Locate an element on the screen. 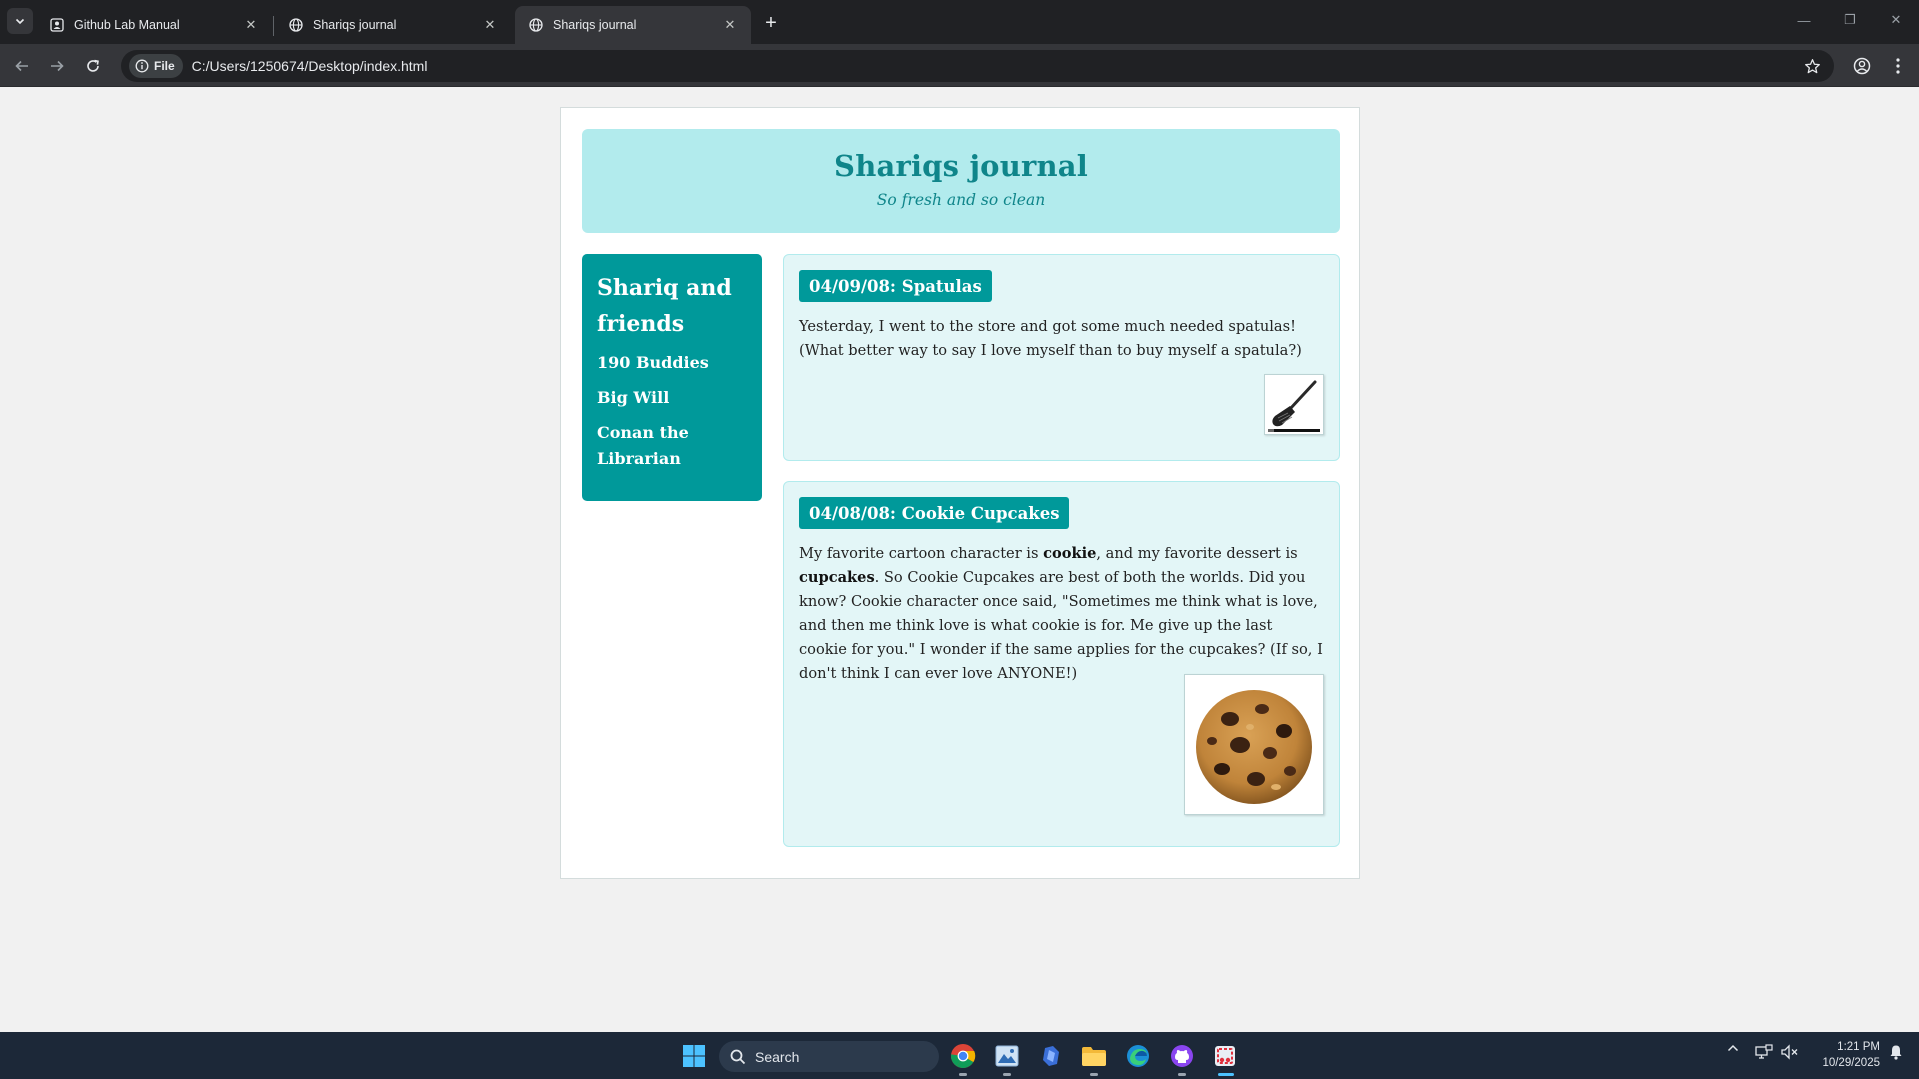 This screenshot has width=1919, height=1079. browser-toolbar: File C:/Users/1250674/Desktop/index.html is located at coordinates (959, 65).